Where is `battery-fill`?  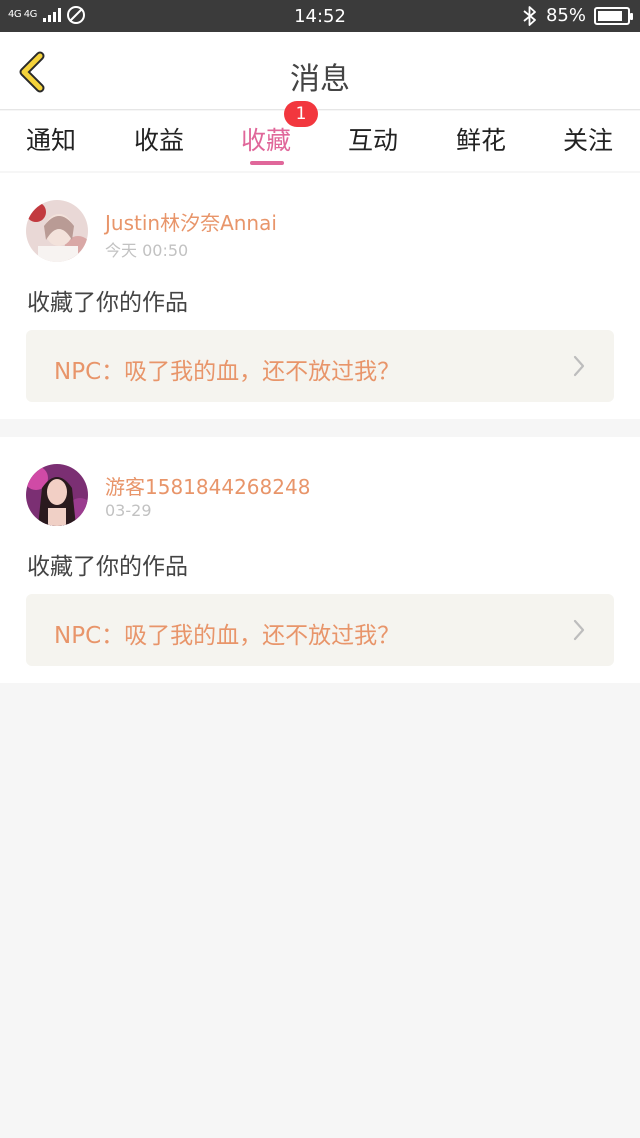
battery-fill is located at coordinates (610, 15).